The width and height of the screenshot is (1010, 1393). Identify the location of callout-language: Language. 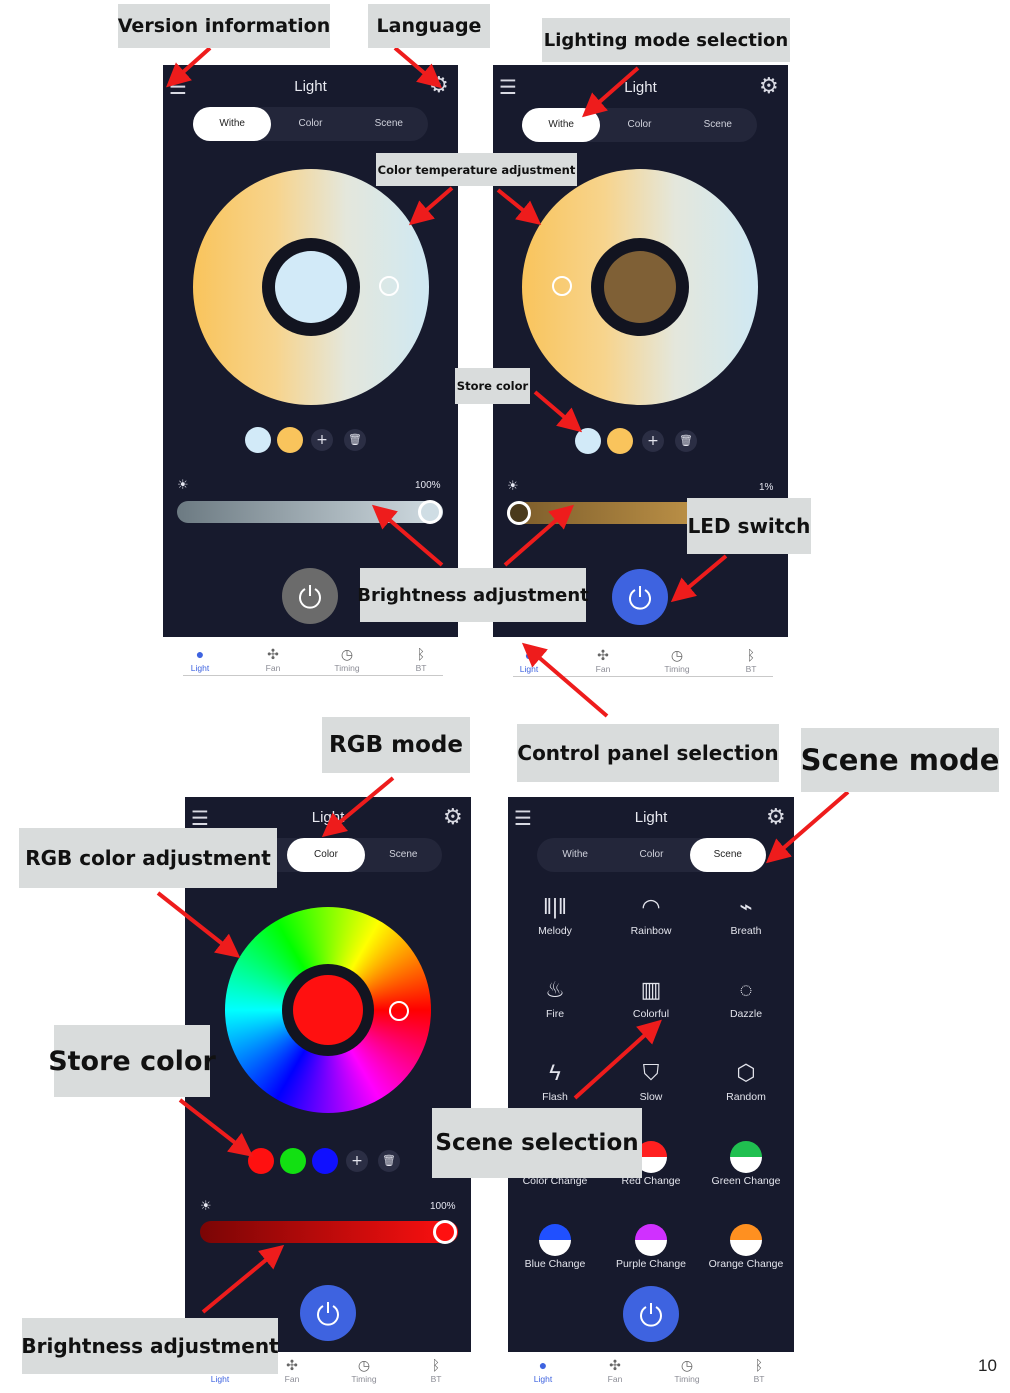
(429, 26).